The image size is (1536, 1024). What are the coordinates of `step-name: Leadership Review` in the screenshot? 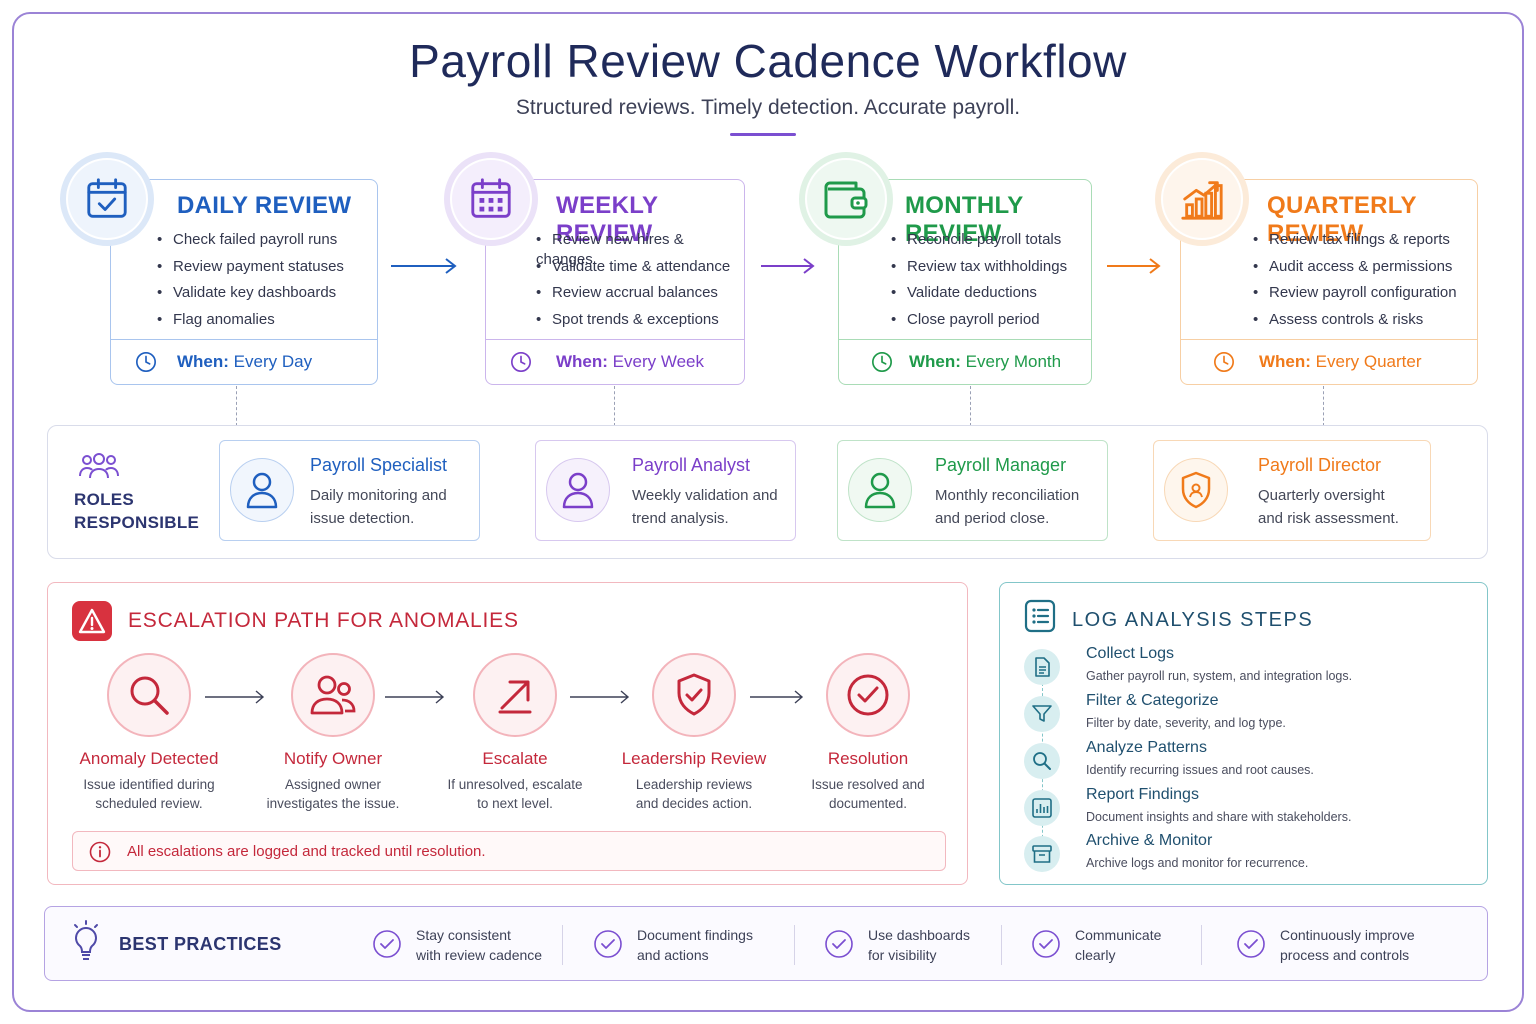 It's located at (694, 758).